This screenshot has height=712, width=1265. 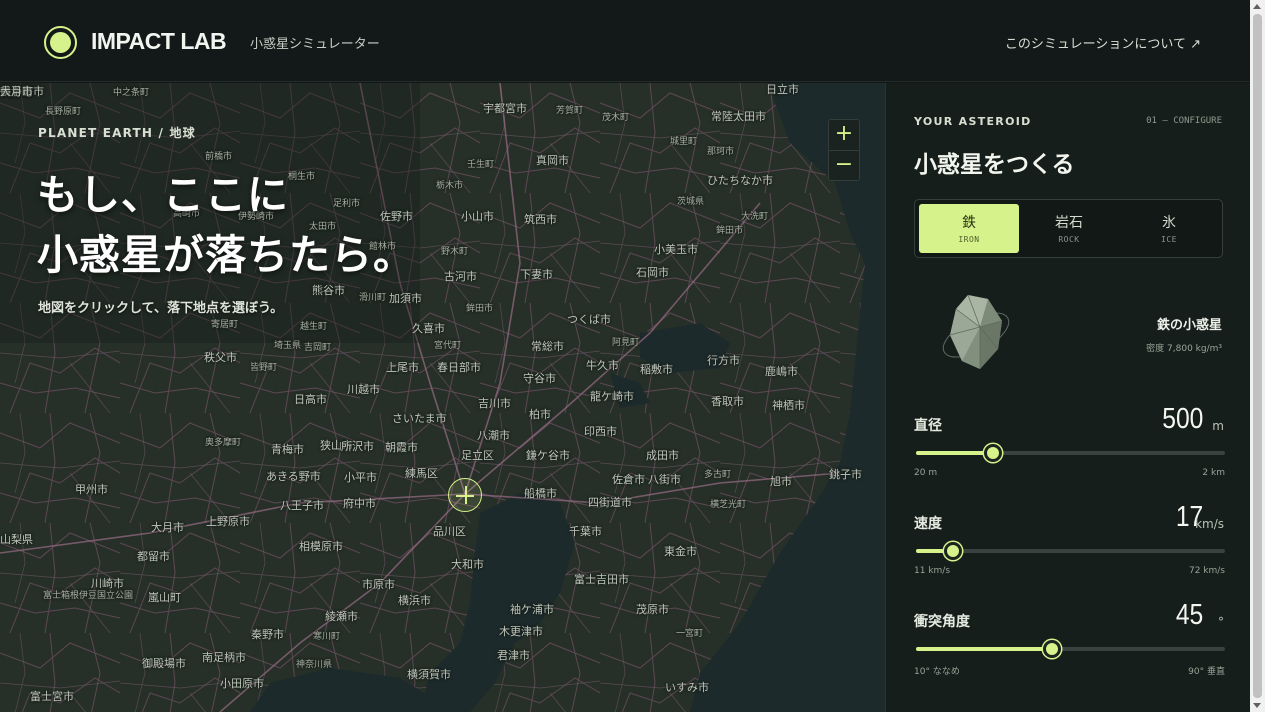 I want to click on map-place-label: あきる野市, so click(x=293, y=476).